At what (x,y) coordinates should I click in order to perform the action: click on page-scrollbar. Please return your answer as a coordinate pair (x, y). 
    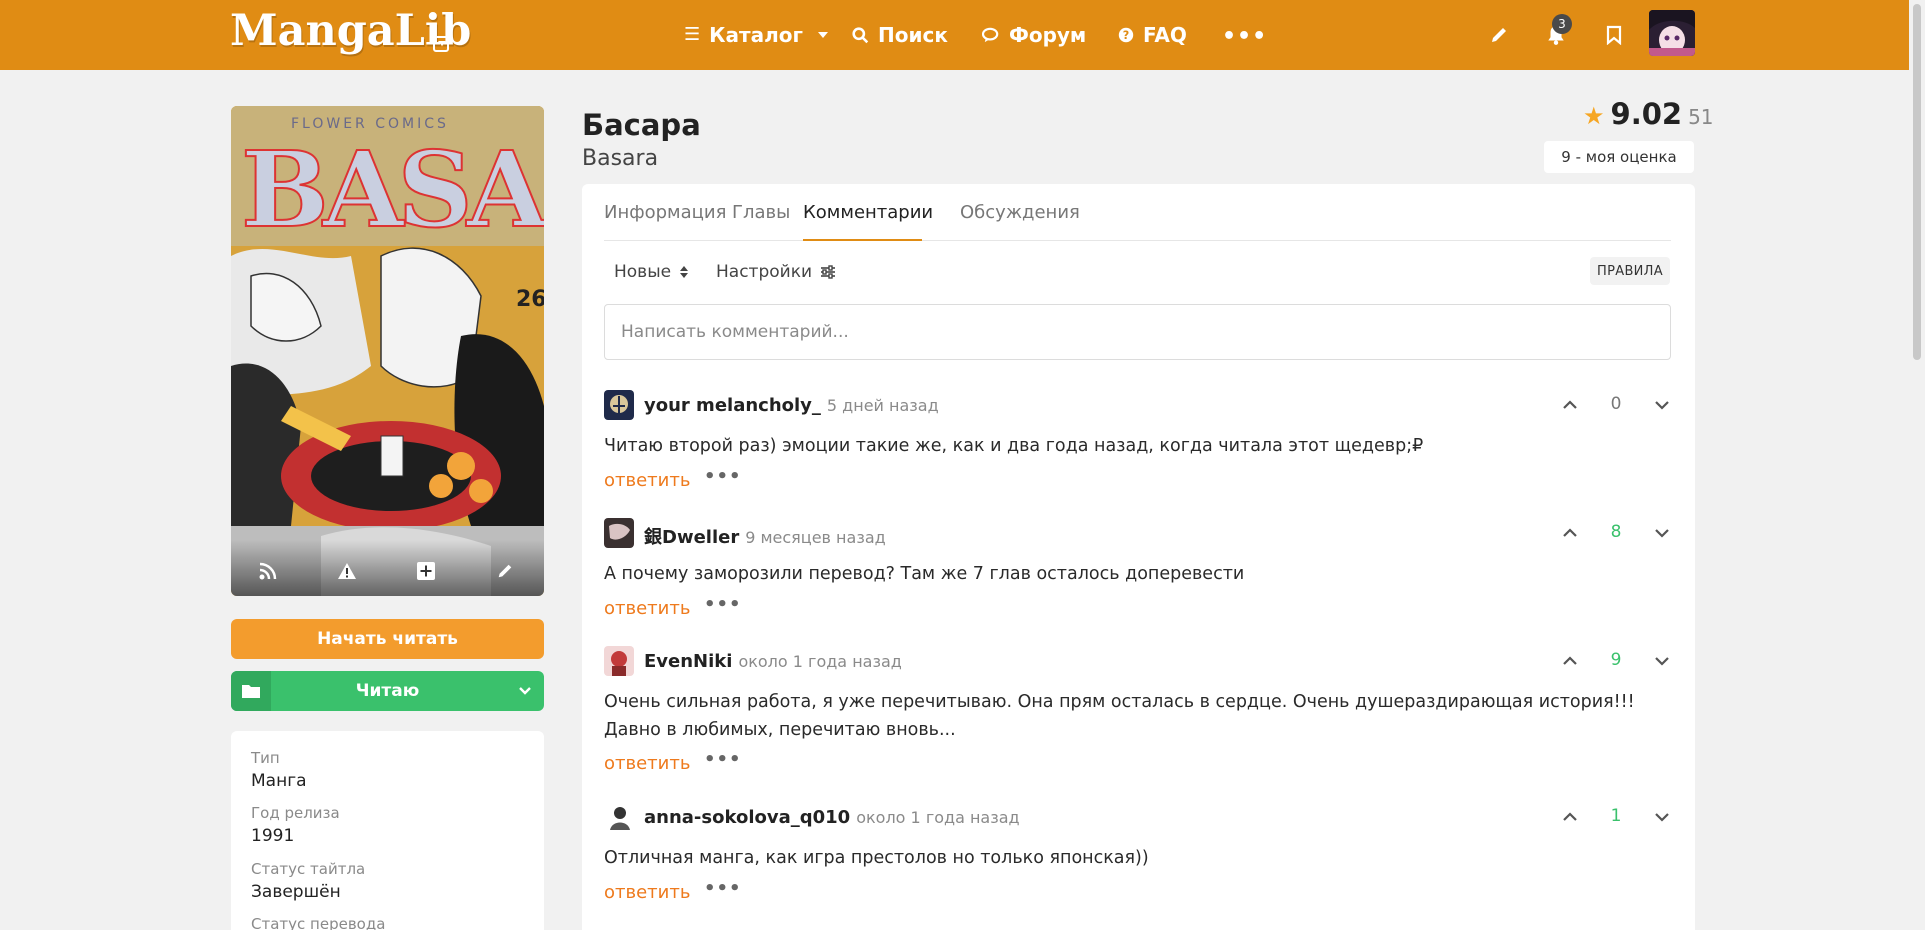
    Looking at the image, I should click on (1917, 465).